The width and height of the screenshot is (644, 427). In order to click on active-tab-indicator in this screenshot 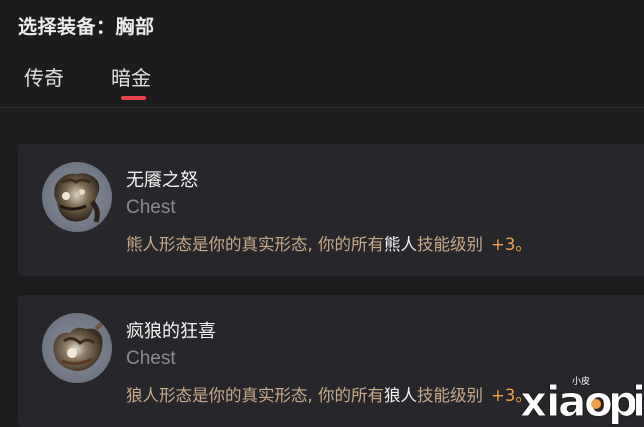, I will do `click(133, 98)`.